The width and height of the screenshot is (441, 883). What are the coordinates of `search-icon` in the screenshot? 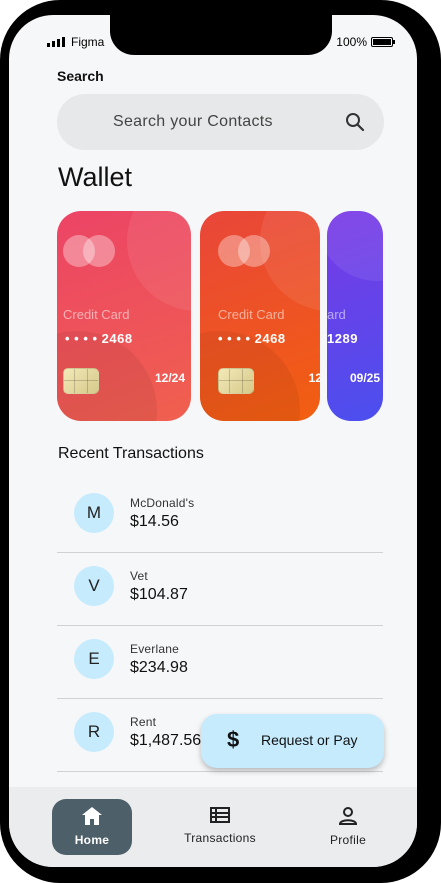 It's located at (355, 122).